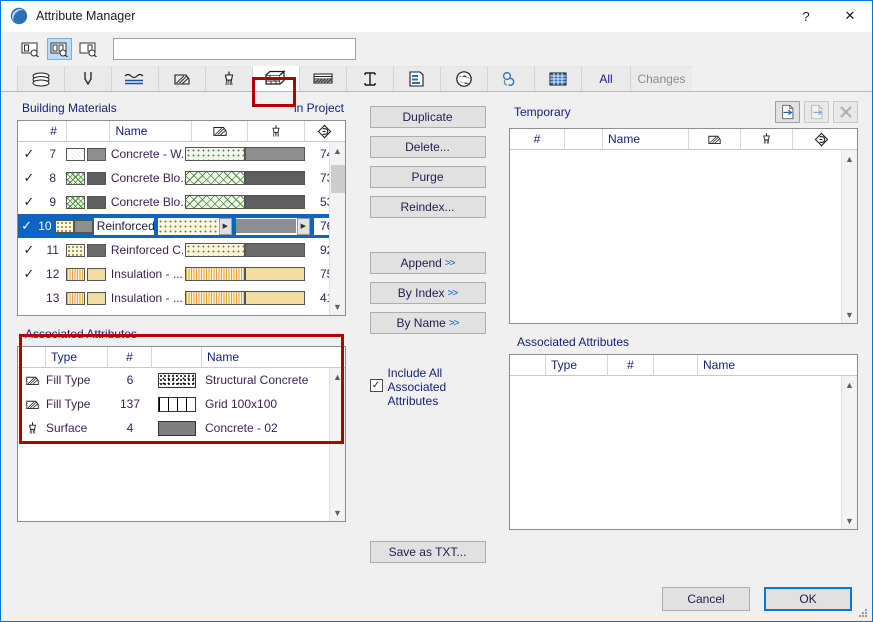  I want to click on temporary-list: # Name ▲ ▼, so click(683, 226).